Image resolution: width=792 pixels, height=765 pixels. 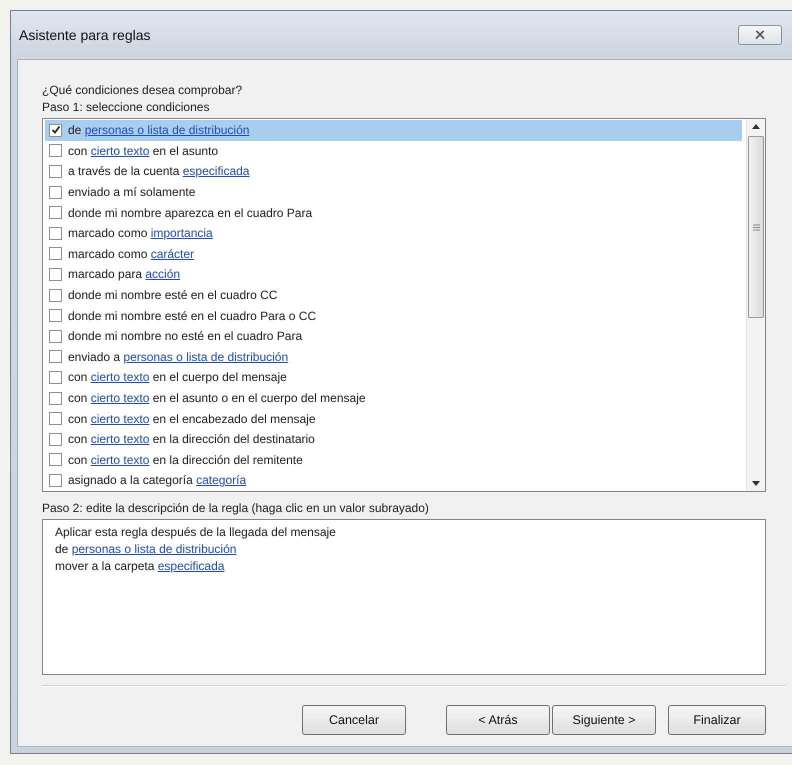 What do you see at coordinates (756, 126) in the screenshot?
I see `scroll-up-icon` at bounding box center [756, 126].